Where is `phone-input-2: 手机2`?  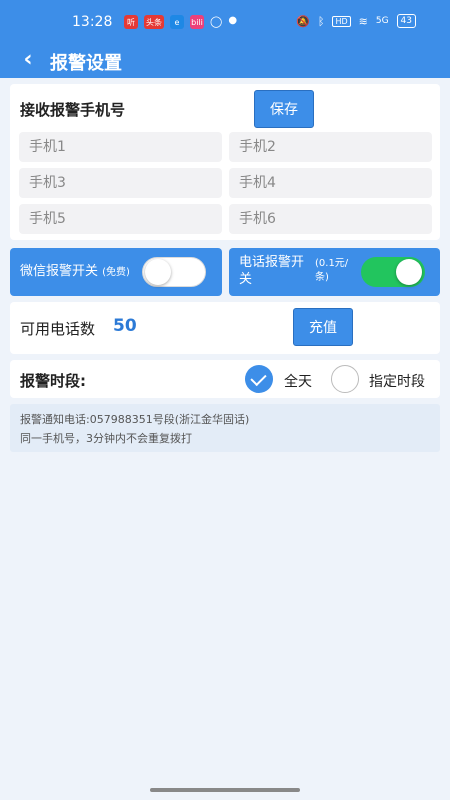 phone-input-2: 手机2 is located at coordinates (330, 147).